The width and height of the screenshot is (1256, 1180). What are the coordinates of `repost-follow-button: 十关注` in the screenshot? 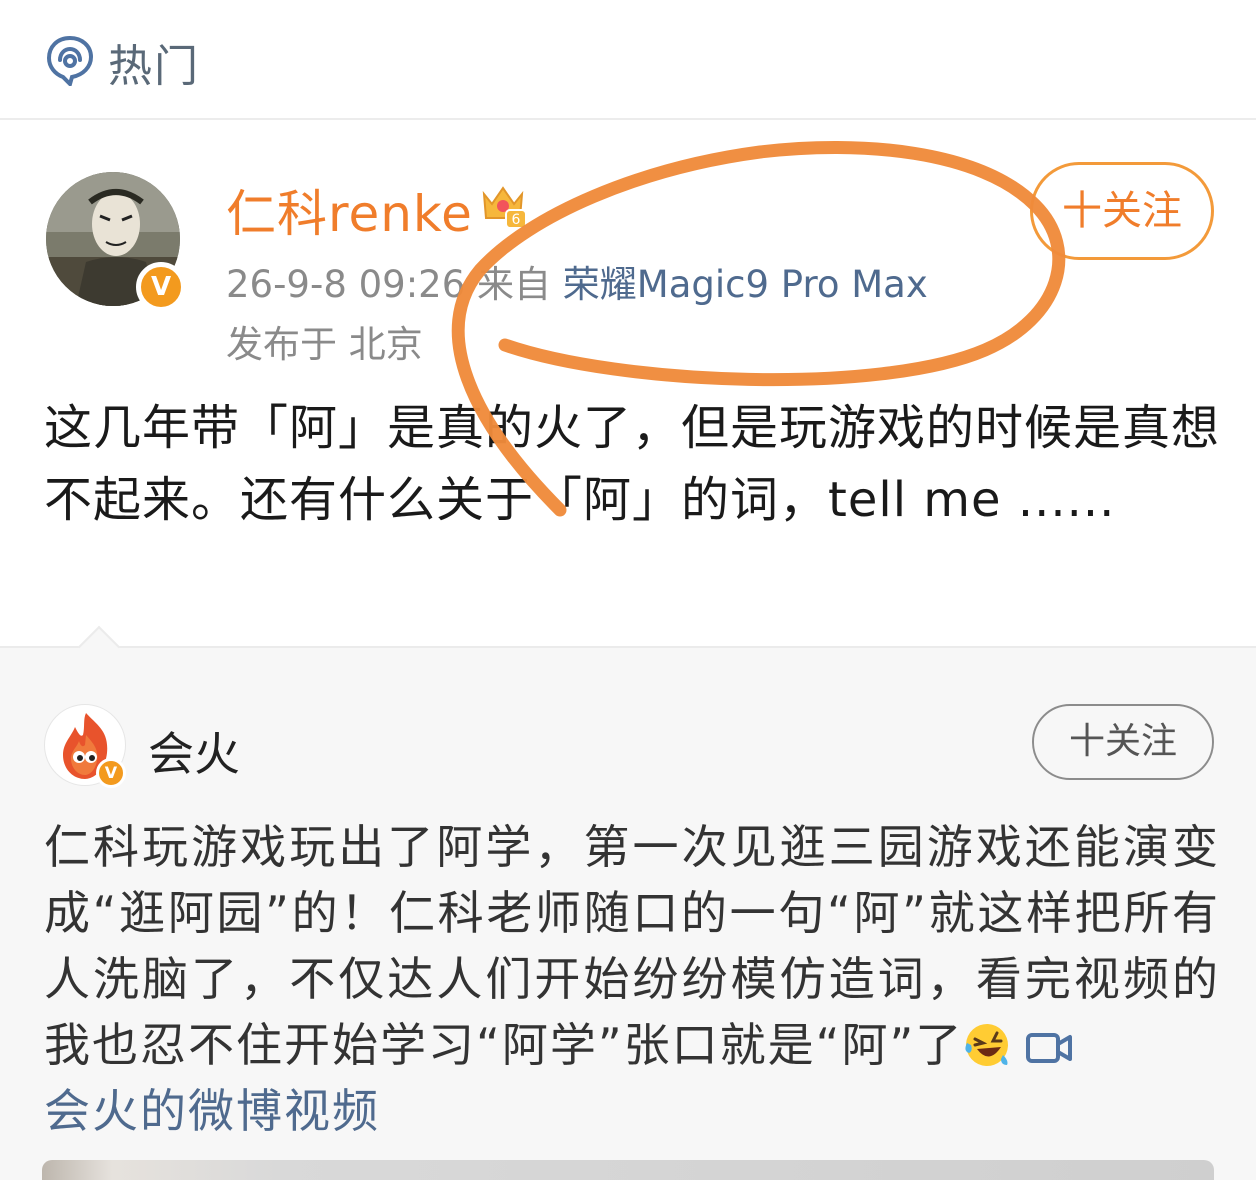 It's located at (1123, 742).